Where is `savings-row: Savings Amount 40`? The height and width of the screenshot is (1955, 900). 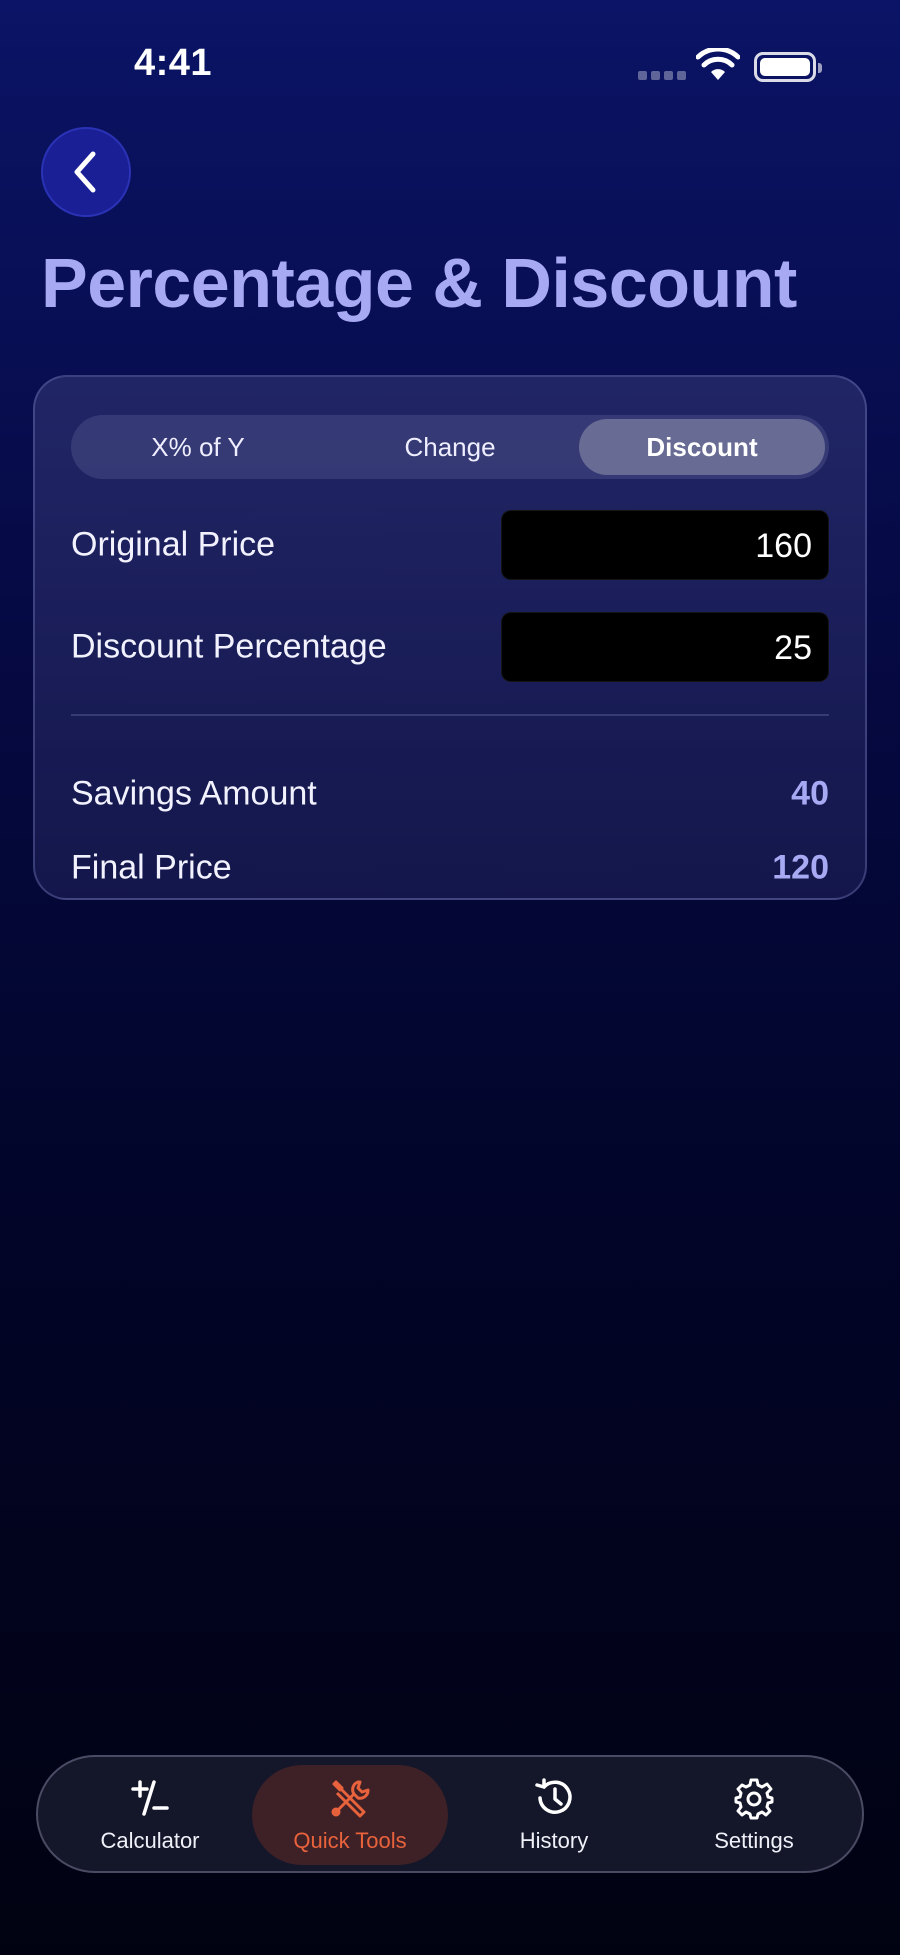
savings-row: Savings Amount 40 is located at coordinates (450, 794).